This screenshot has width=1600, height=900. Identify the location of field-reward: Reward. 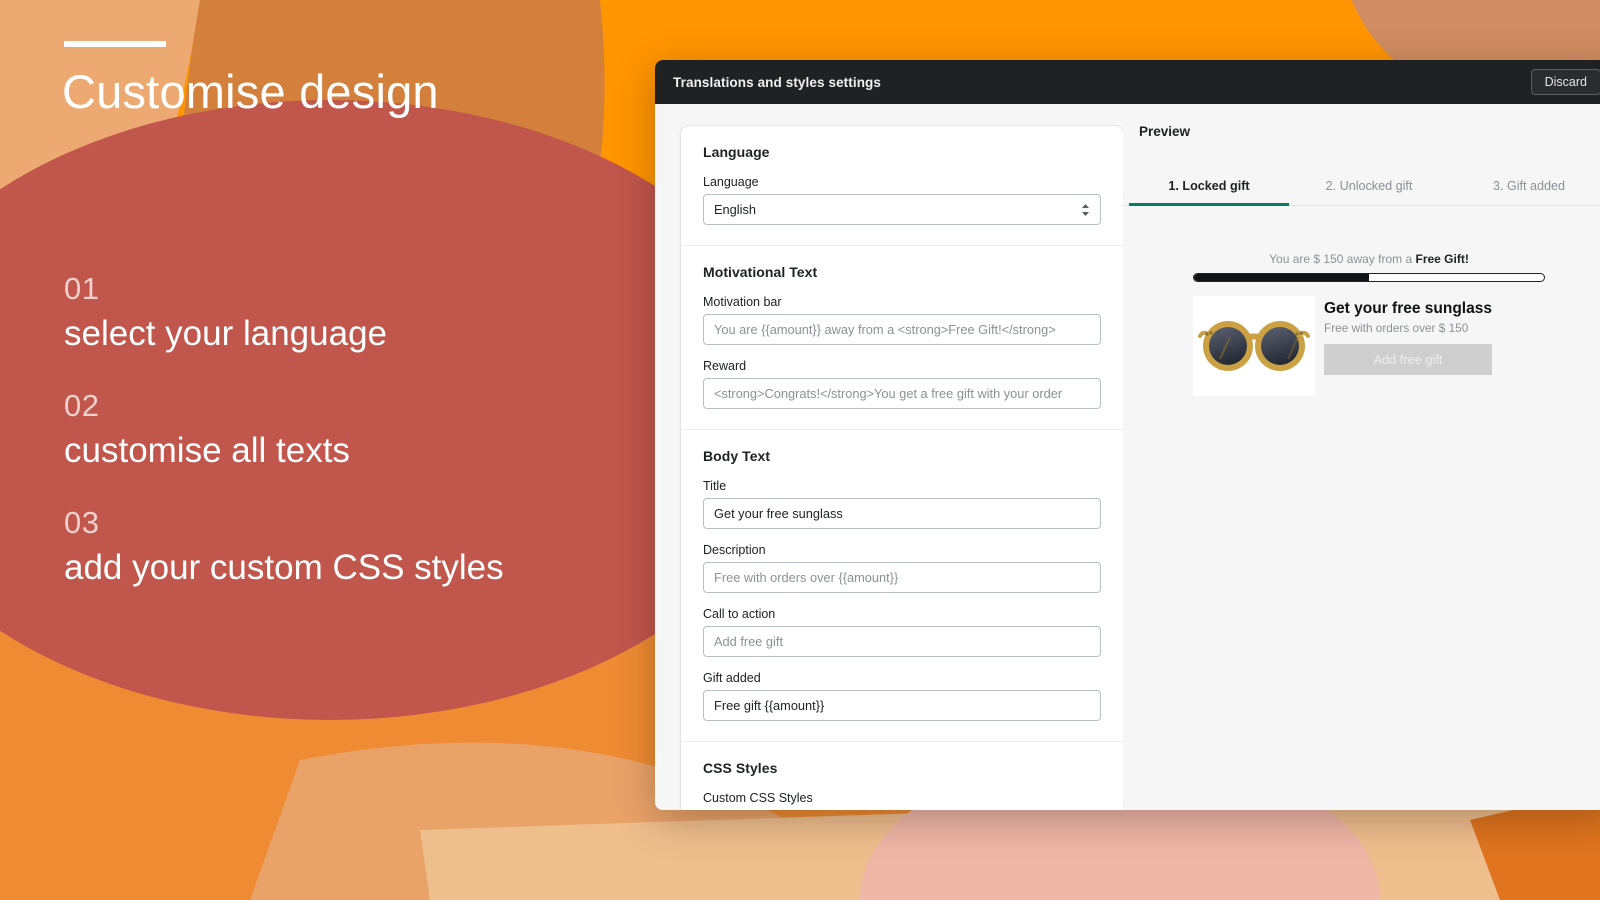
(902, 384).